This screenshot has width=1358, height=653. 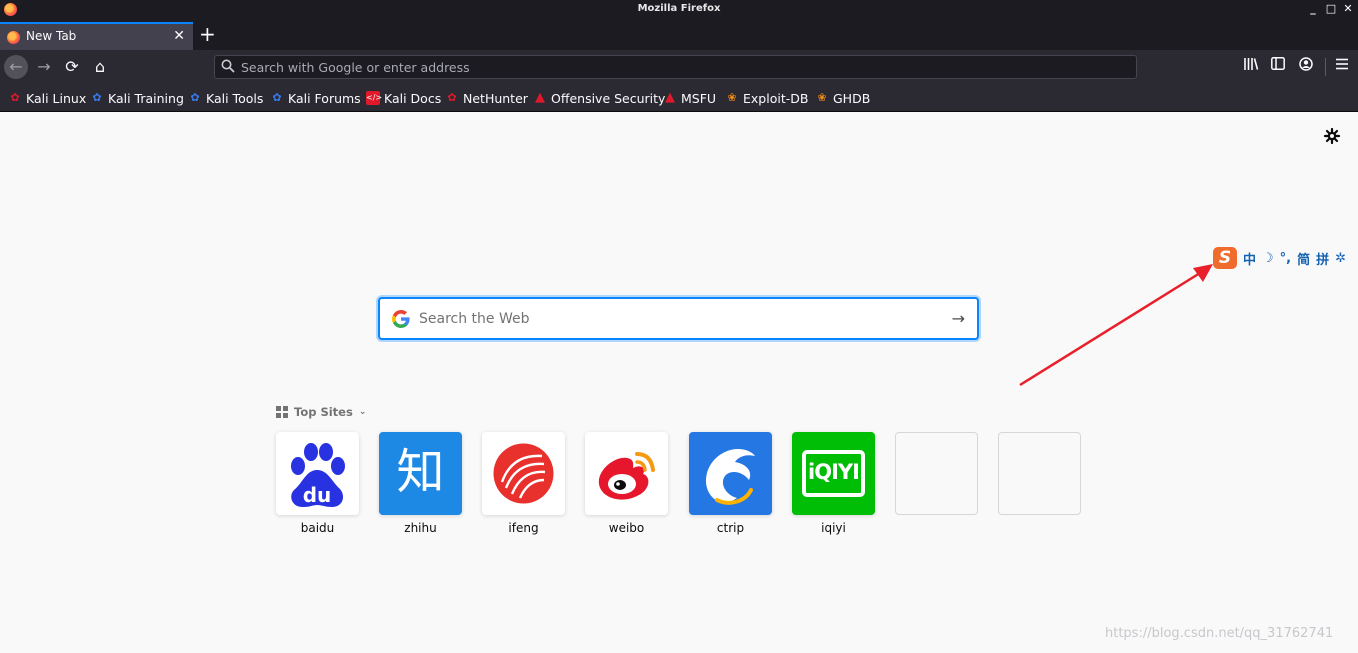 What do you see at coordinates (452, 97) in the screenshot?
I see `nethunter-icon: ✿` at bounding box center [452, 97].